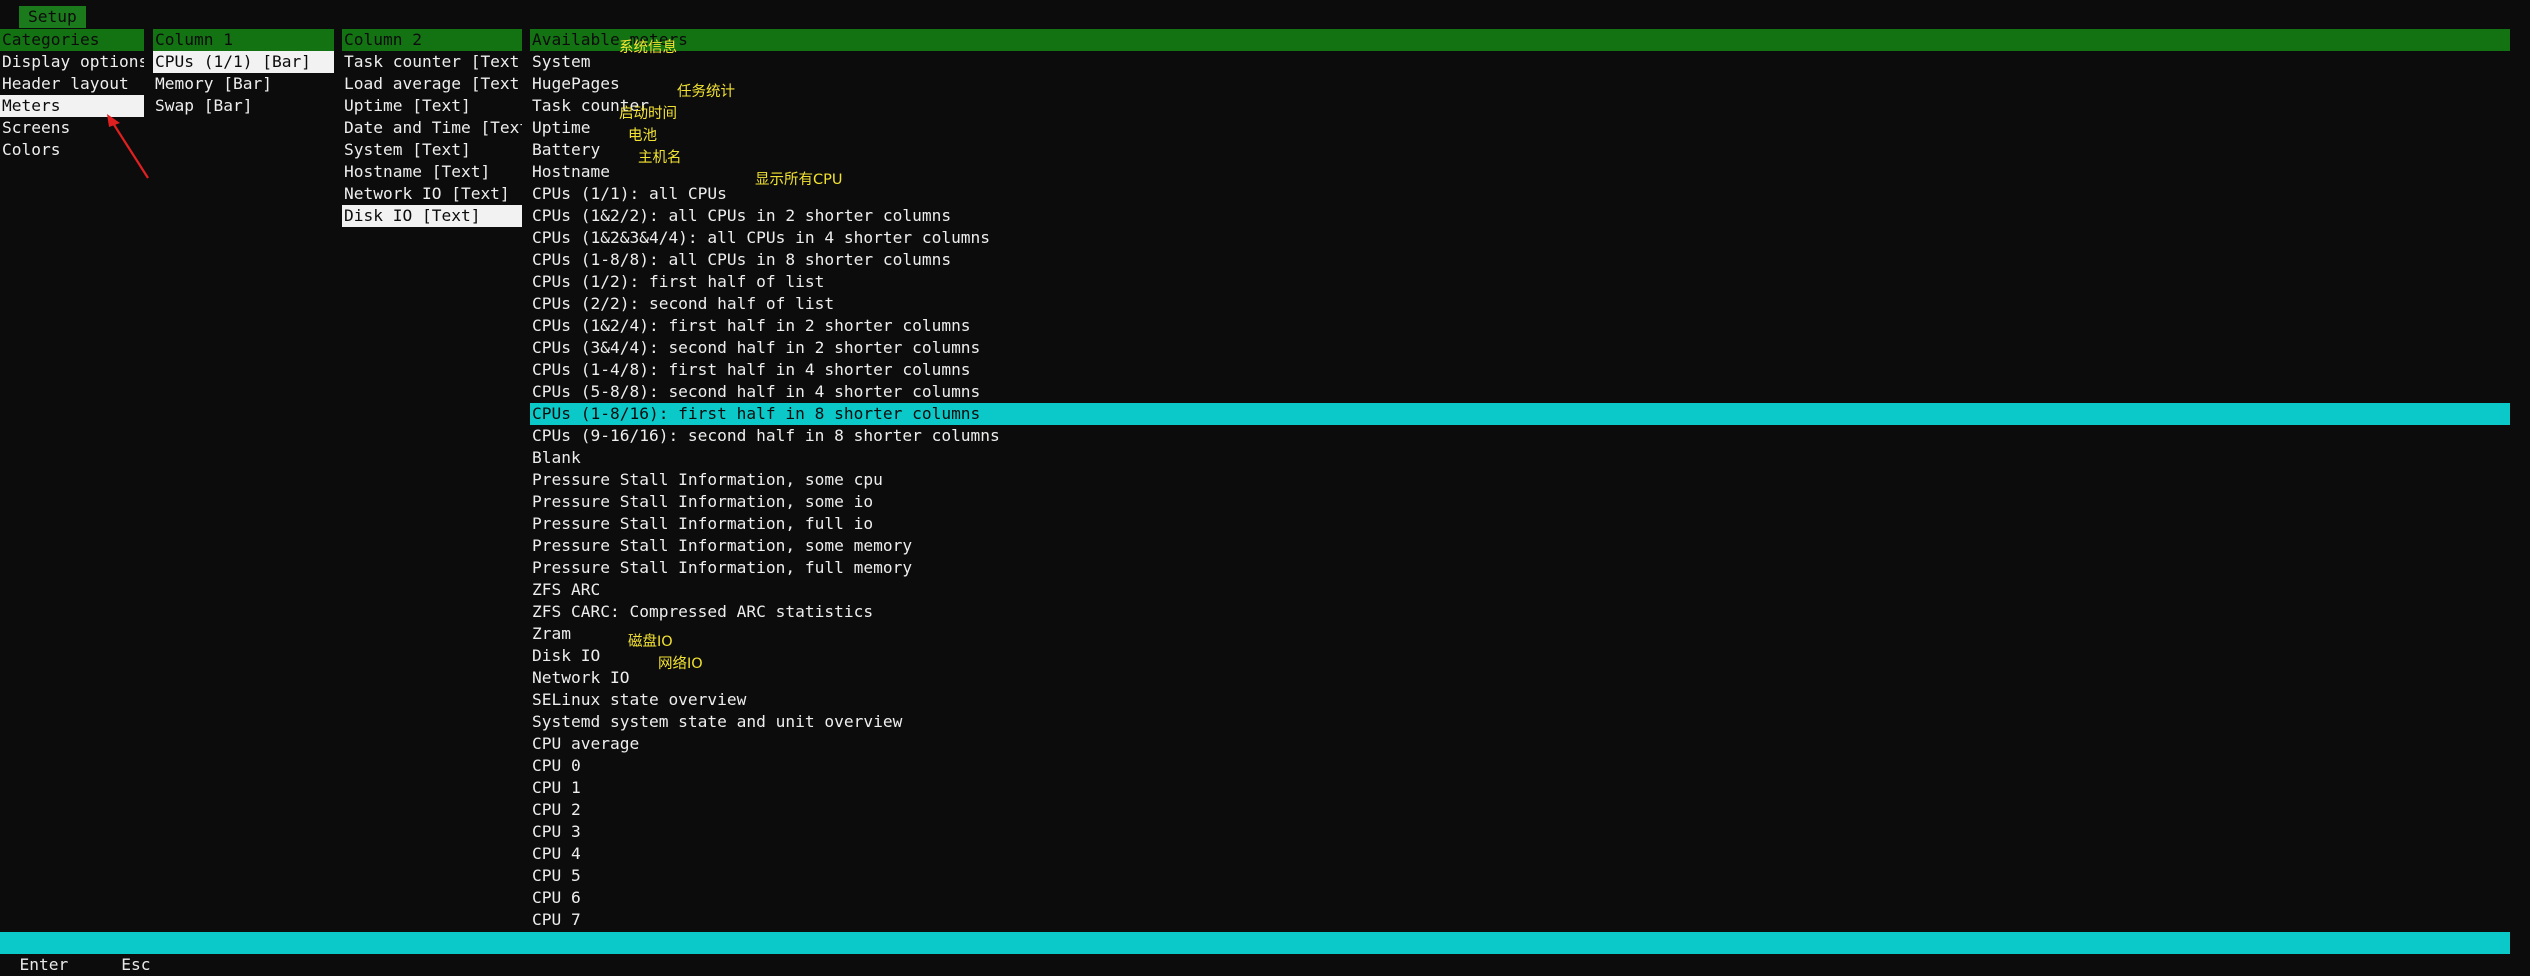 The height and width of the screenshot is (976, 2530). Describe the element at coordinates (432, 106) in the screenshot. I see `column2-meter-item: Uptime [Text]` at that location.